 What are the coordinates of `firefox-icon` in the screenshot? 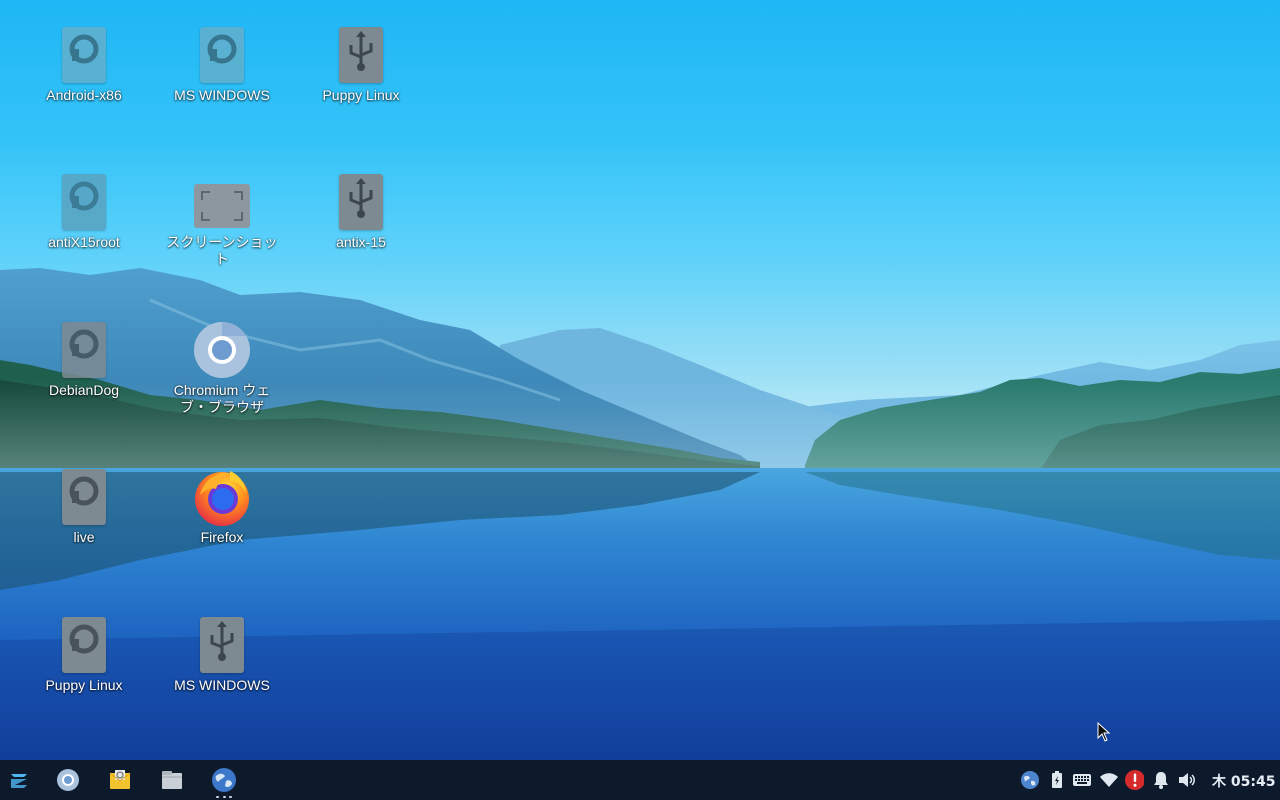 It's located at (222, 498).